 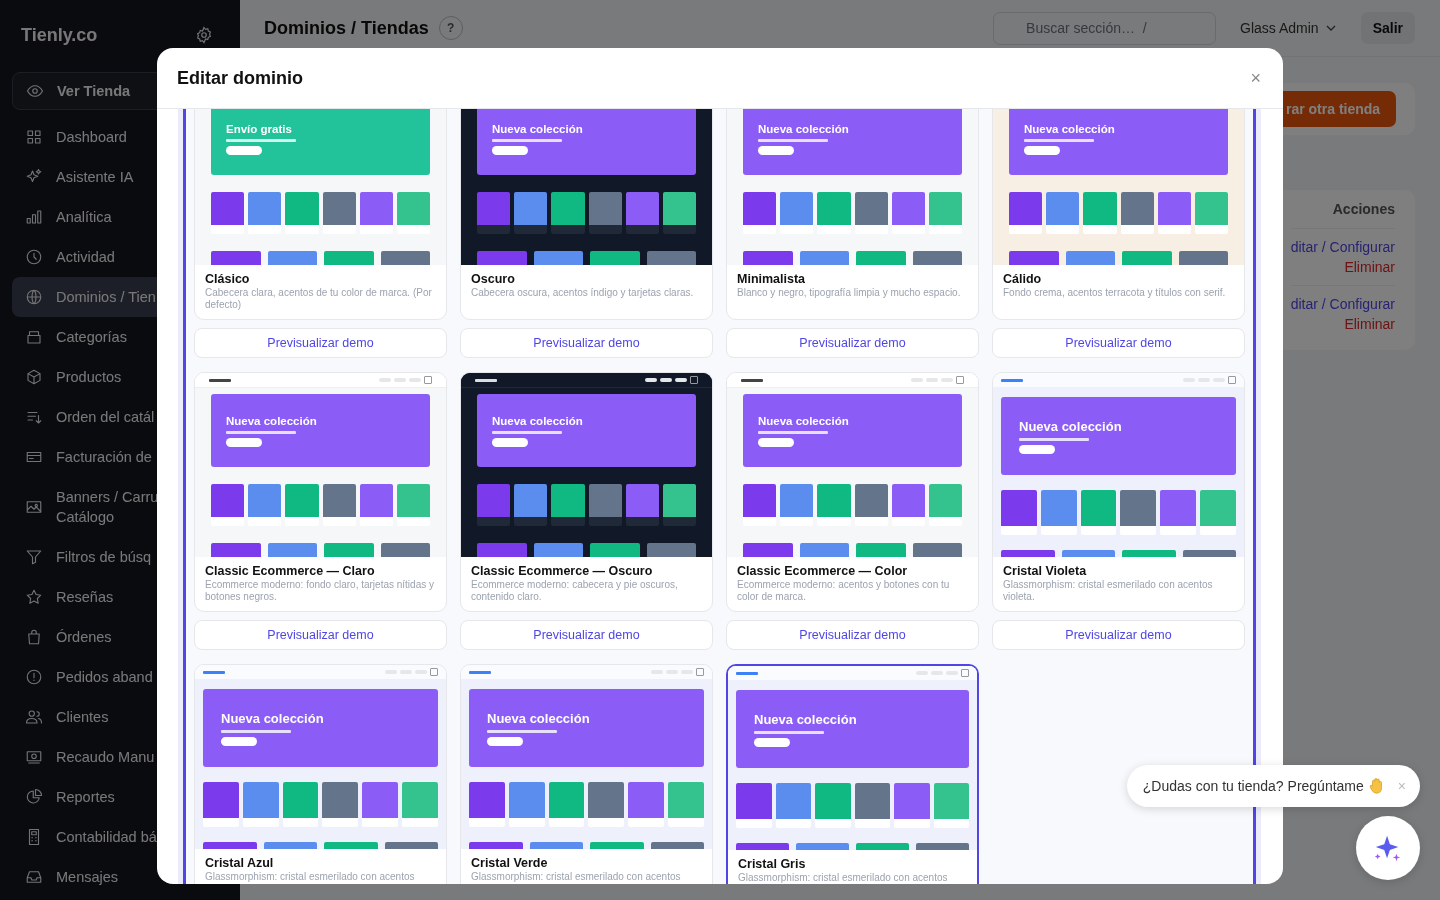 What do you see at coordinates (34, 757) in the screenshot?
I see `cash-icon` at bounding box center [34, 757].